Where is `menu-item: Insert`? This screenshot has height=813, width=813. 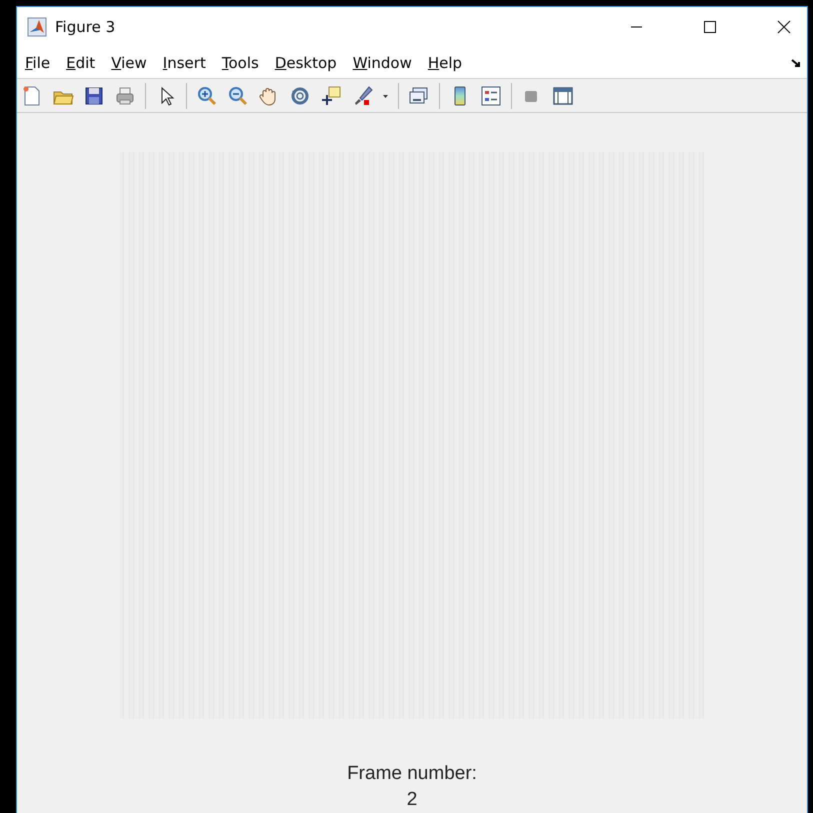
menu-item: Insert is located at coordinates (184, 63).